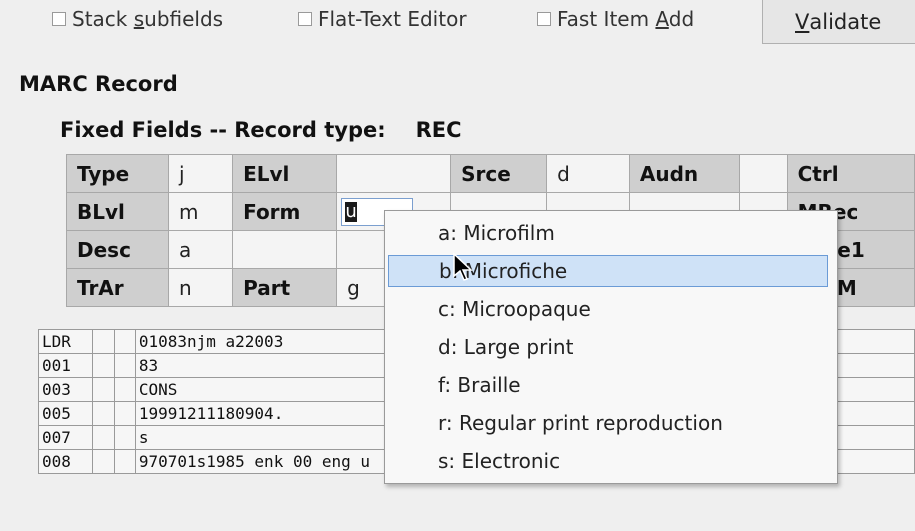  I want to click on stack-subfields-option: Stack subfields, so click(137, 19).